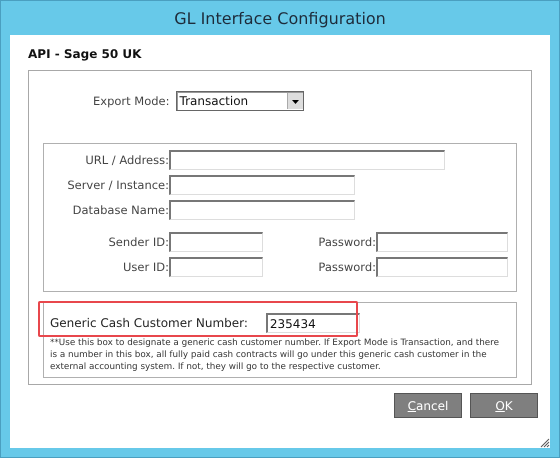  What do you see at coordinates (294, 101) in the screenshot?
I see `caret-icon` at bounding box center [294, 101].